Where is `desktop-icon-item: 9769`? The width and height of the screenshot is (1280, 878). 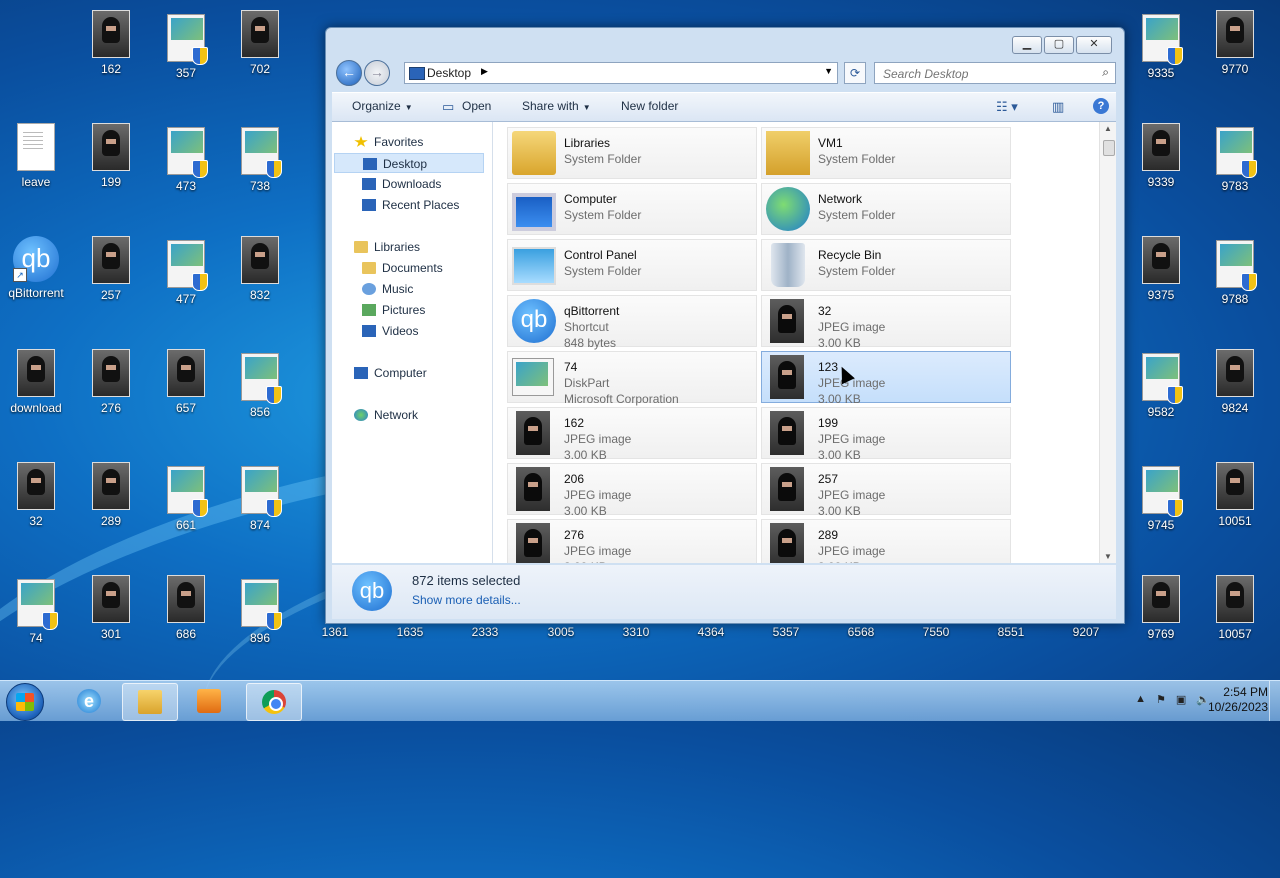 desktop-icon-item: 9769 is located at coordinates (1161, 609).